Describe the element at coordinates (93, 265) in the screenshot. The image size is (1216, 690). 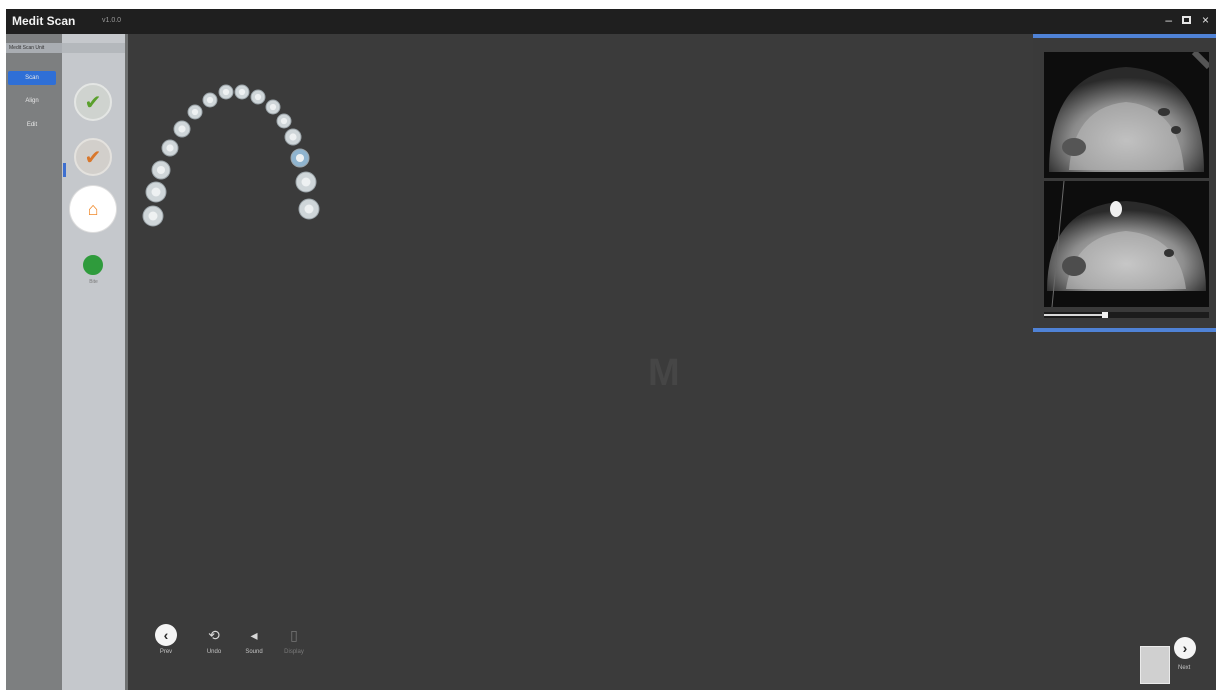
I see `dot-icon` at that location.